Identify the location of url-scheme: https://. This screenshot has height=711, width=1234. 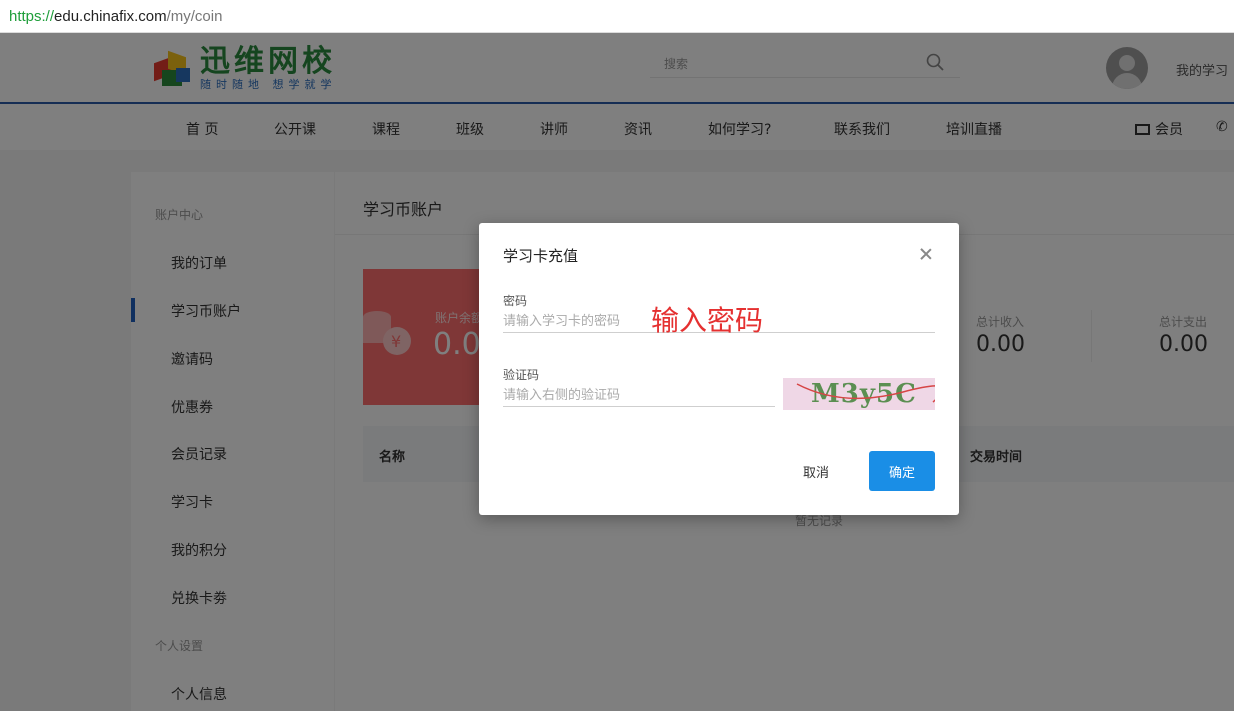
(32, 16).